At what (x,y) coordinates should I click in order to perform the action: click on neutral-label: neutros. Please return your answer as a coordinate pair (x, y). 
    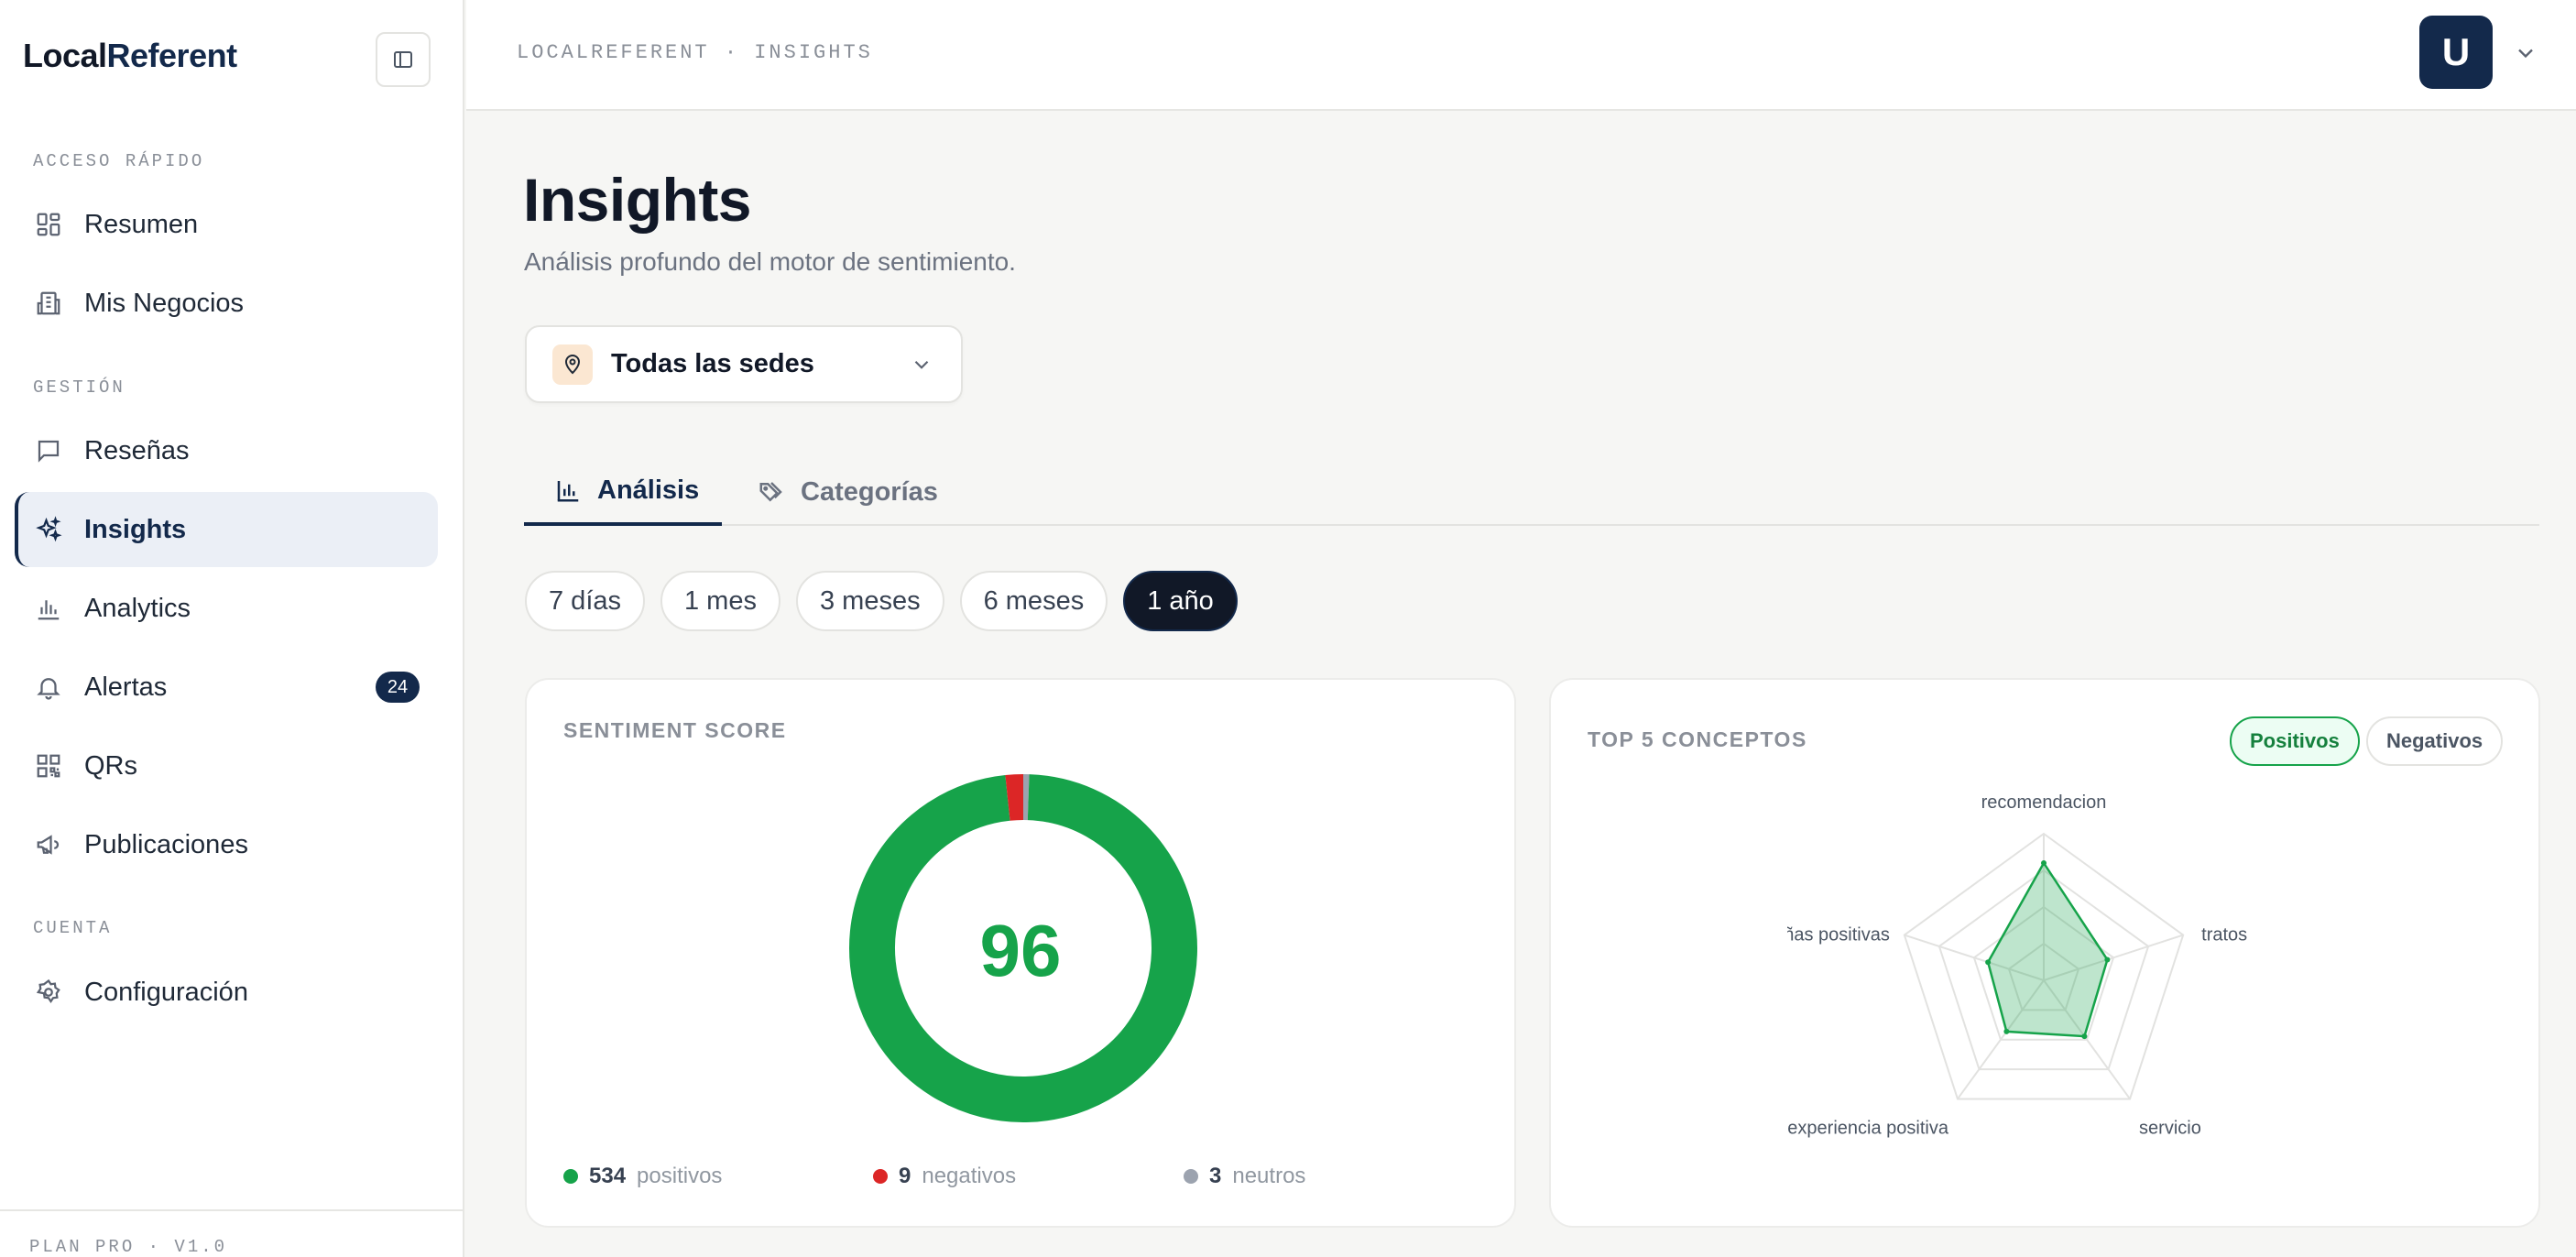
    Looking at the image, I should click on (1269, 1176).